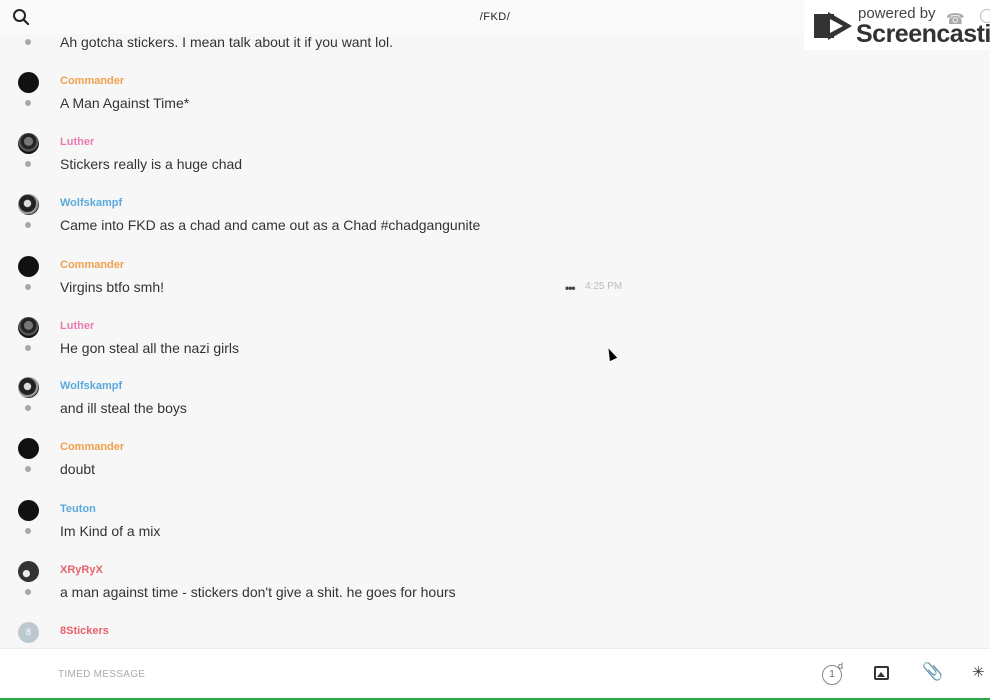 The image size is (990, 700). I want to click on message-author: Teuton, so click(78, 509).